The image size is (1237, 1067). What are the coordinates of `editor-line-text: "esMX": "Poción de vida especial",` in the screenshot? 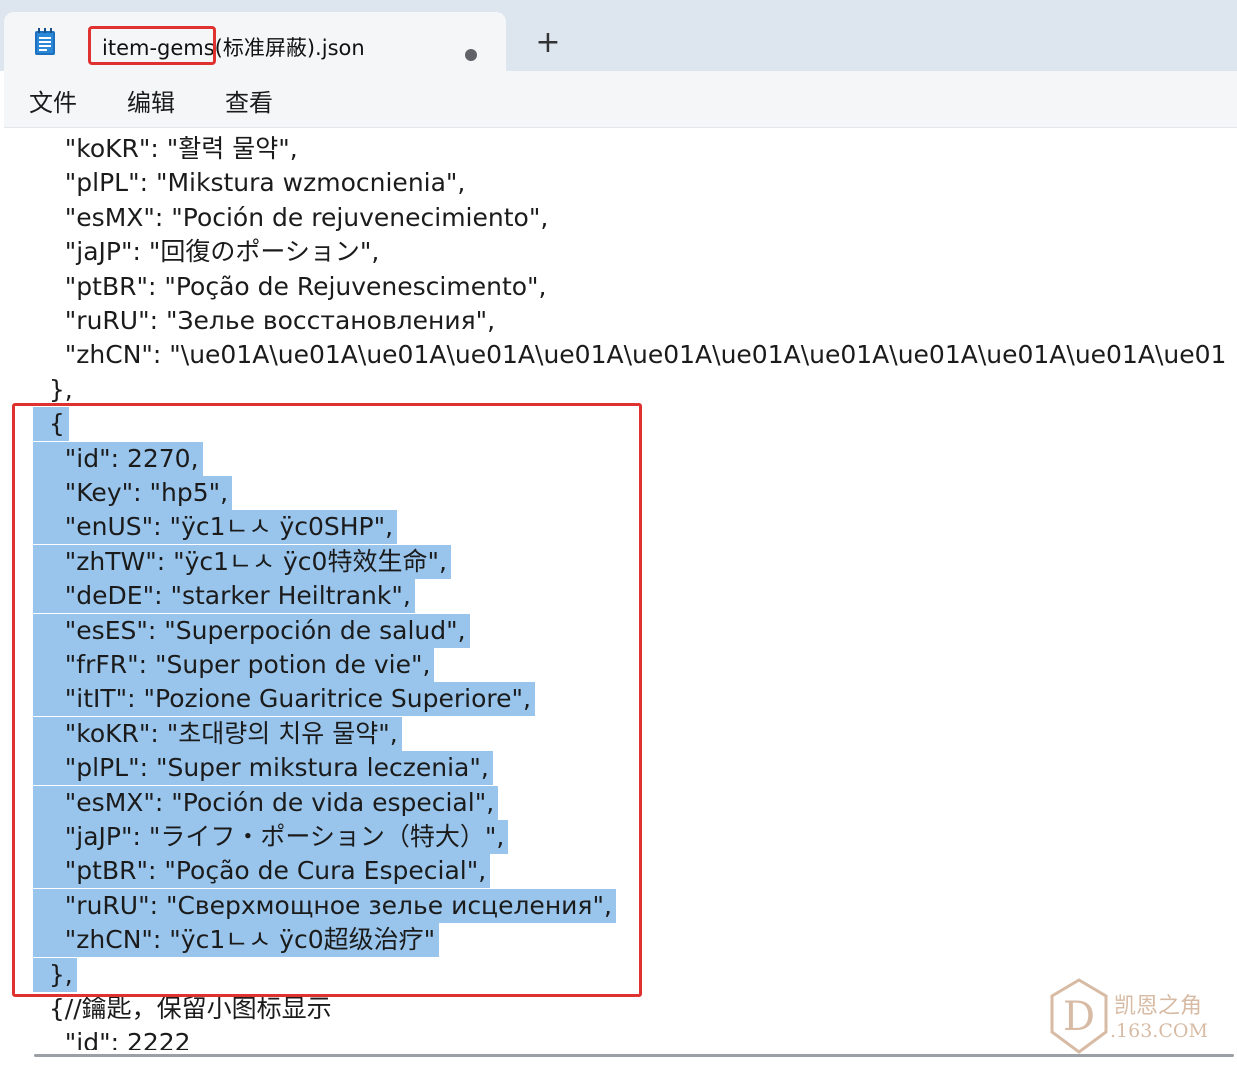 It's located at (266, 802).